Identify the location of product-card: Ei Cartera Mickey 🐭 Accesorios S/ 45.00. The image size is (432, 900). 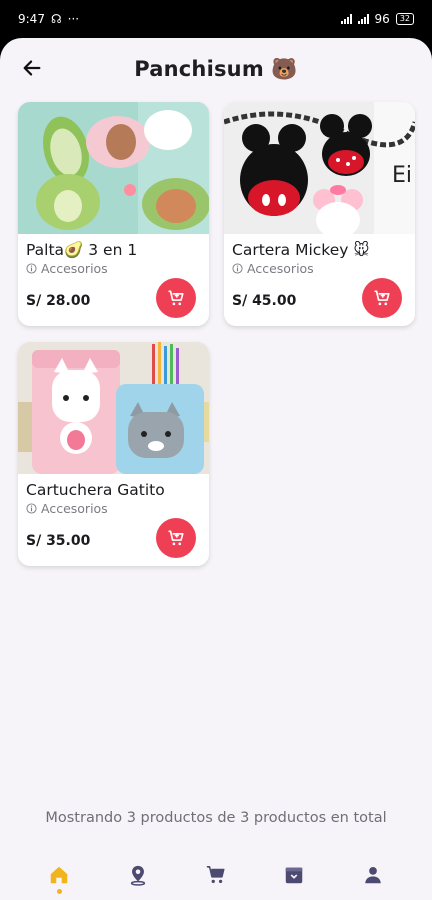
(319, 214).